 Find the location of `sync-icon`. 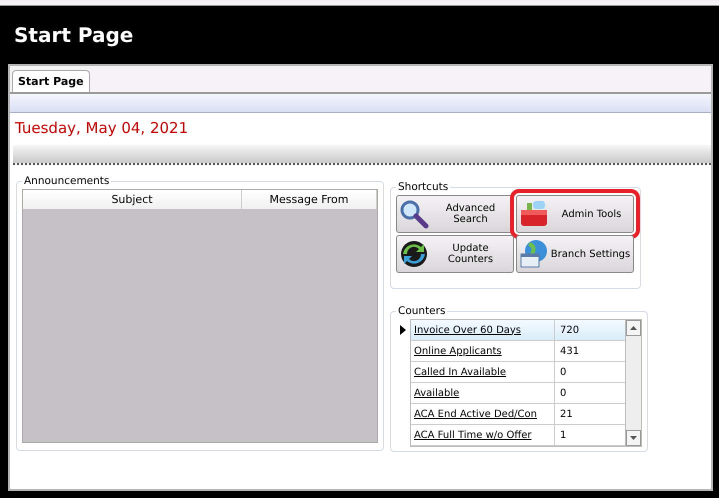

sync-icon is located at coordinates (414, 254).